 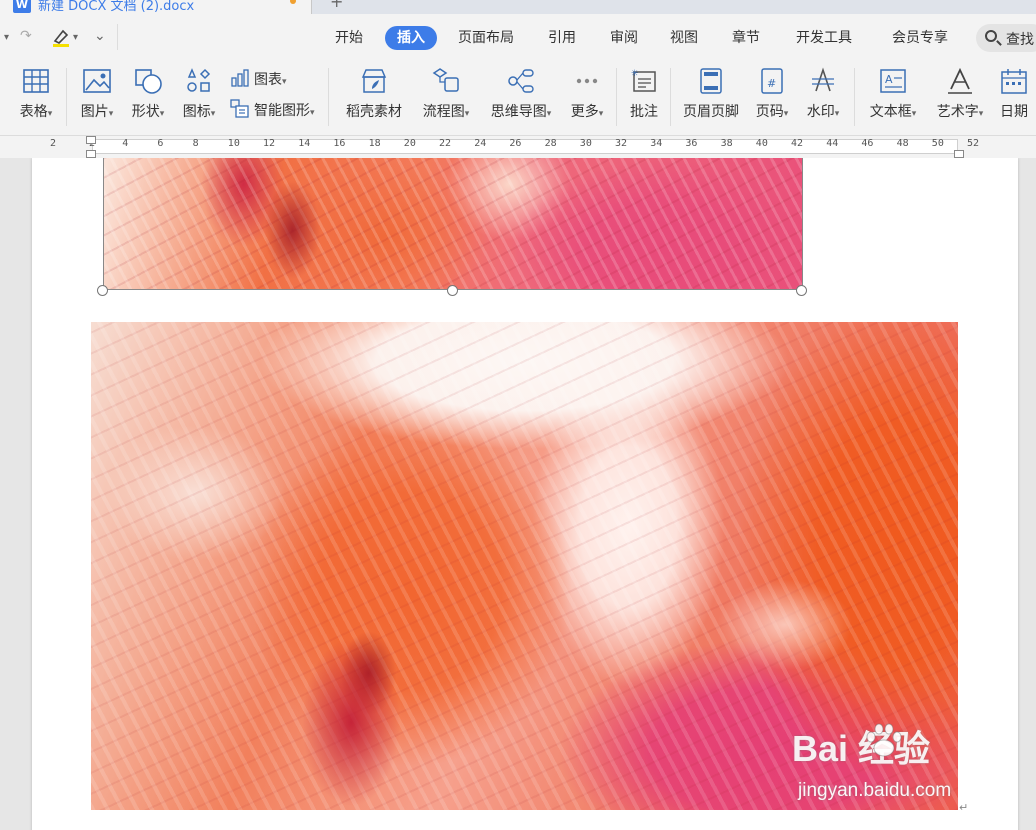 What do you see at coordinates (374, 99) in the screenshot?
I see `daoke-material-button: 稻壳素材` at bounding box center [374, 99].